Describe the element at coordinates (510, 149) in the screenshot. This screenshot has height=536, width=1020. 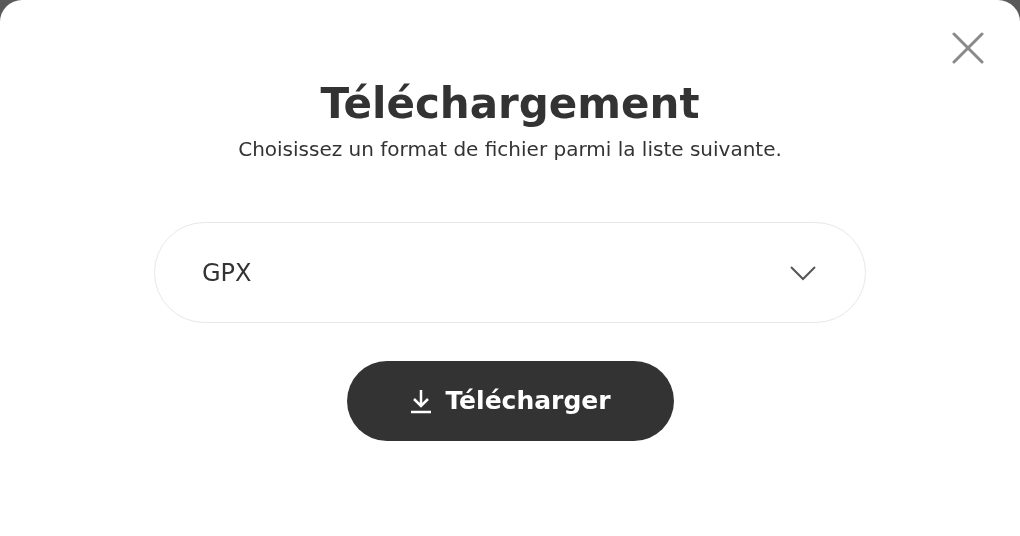
I see `dialog-subtitle: Choisissez un format de fichier parmi la liste suivante.` at that location.